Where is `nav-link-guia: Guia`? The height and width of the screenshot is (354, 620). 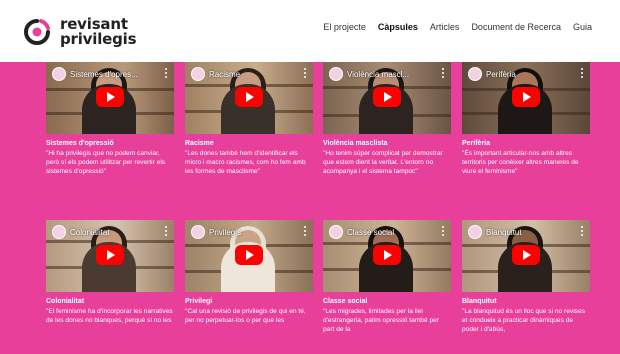 nav-link-guia: Guia is located at coordinates (582, 27).